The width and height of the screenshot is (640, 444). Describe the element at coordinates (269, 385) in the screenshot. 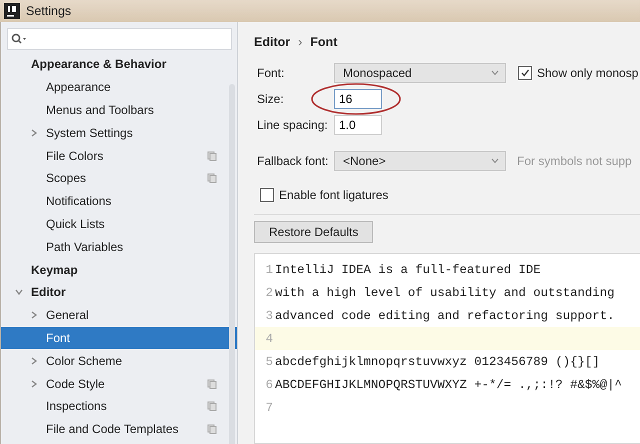

I see `line-number: 6` at that location.